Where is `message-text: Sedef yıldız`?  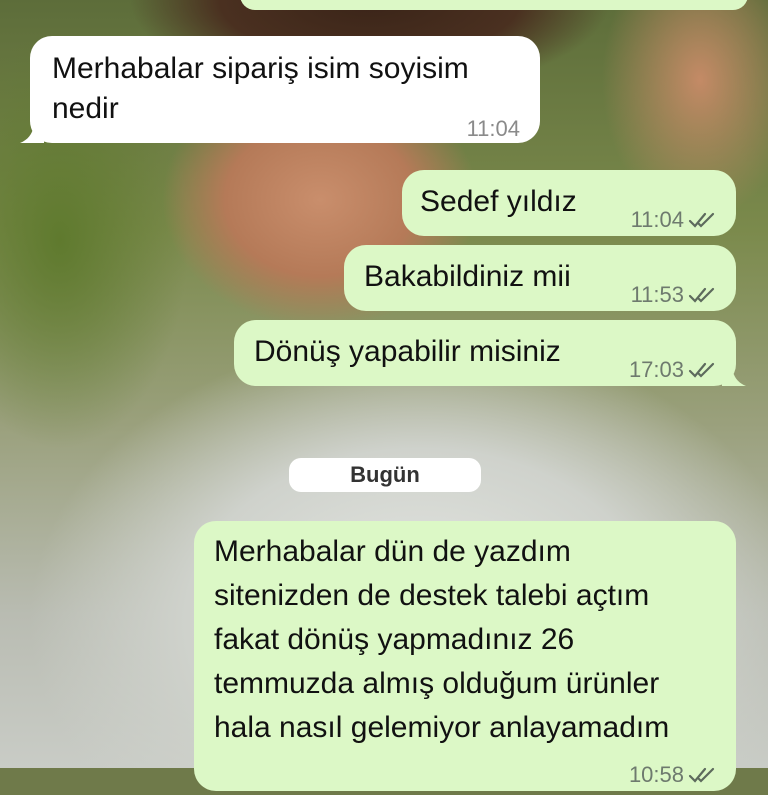 message-text: Sedef yıldız is located at coordinates (498, 201).